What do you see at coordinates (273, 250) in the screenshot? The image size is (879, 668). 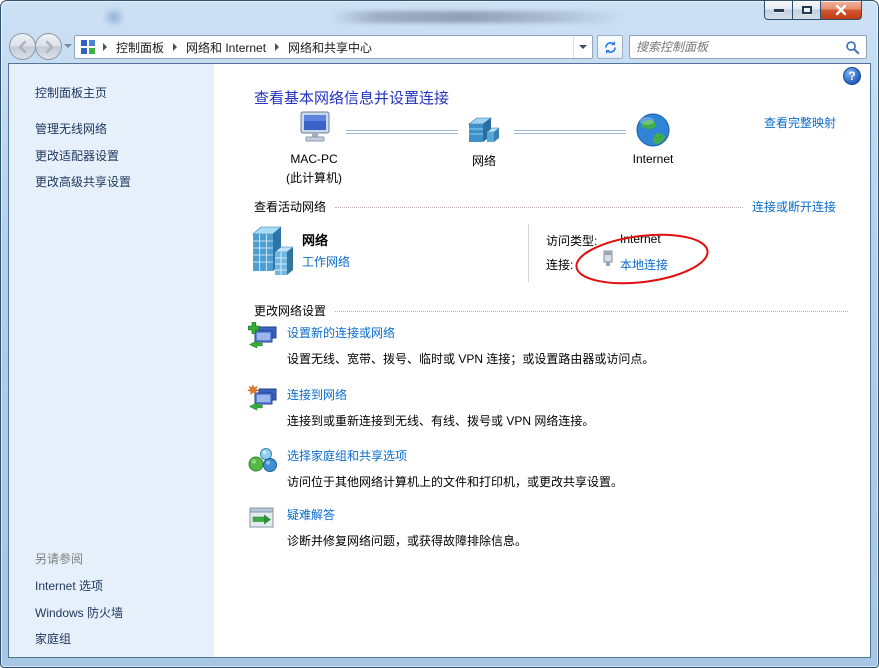 I see `active-network-icon` at bounding box center [273, 250].